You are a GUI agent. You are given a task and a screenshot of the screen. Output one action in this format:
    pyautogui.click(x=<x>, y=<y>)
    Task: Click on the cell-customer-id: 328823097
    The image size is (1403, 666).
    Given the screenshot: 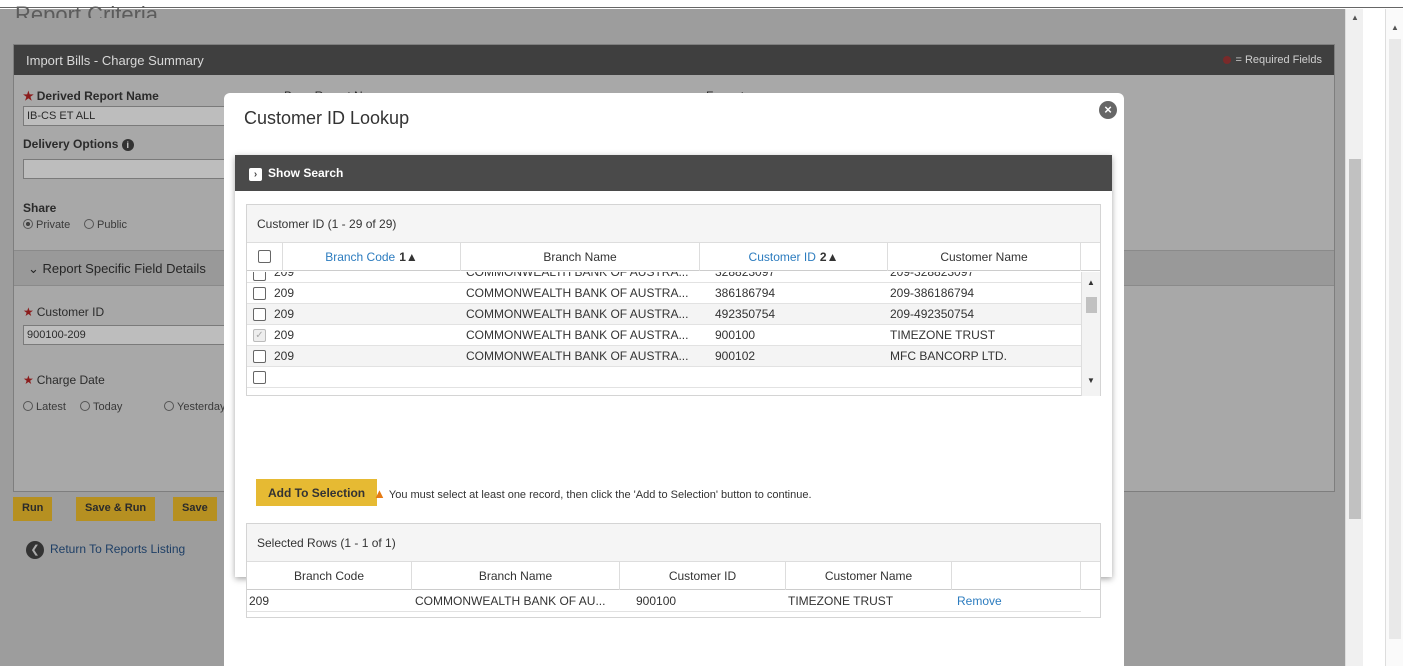 What is the action you would take?
    pyautogui.click(x=745, y=275)
    